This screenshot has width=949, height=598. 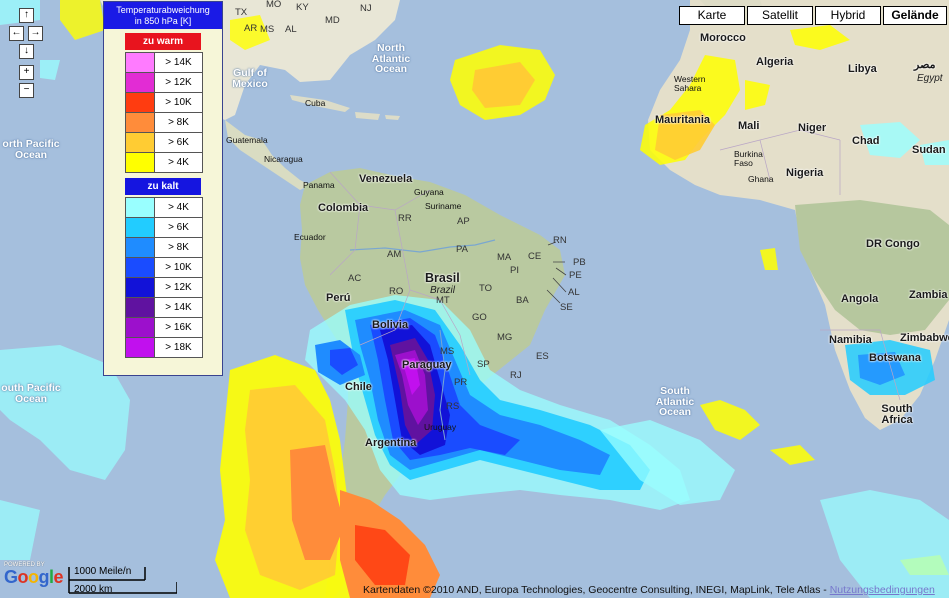 What do you see at coordinates (250, 78) in the screenshot?
I see `label-gulf-mexico: Gulf of Mexico` at bounding box center [250, 78].